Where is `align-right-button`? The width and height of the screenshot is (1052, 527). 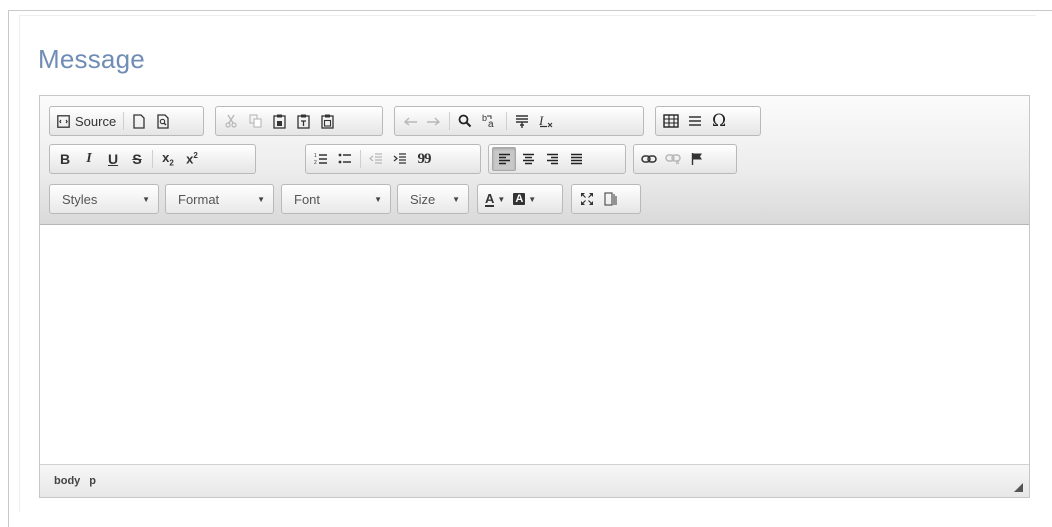
align-right-button is located at coordinates (552, 159).